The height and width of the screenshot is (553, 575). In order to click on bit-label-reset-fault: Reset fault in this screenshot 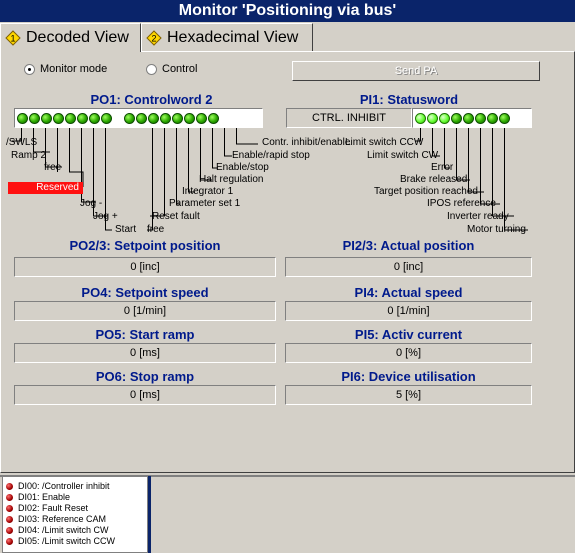, I will do `click(176, 216)`.